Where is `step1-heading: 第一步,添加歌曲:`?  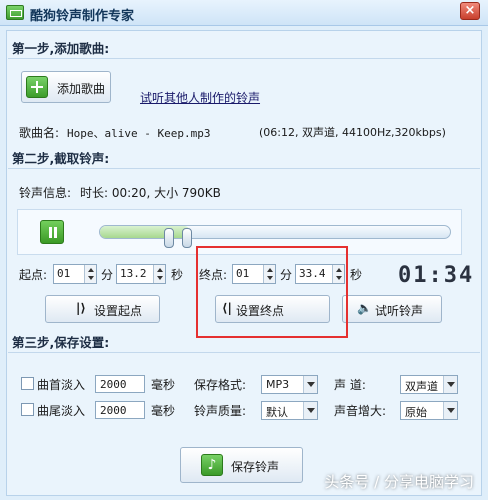
step1-heading: 第一步,添加歌曲: is located at coordinates (61, 48).